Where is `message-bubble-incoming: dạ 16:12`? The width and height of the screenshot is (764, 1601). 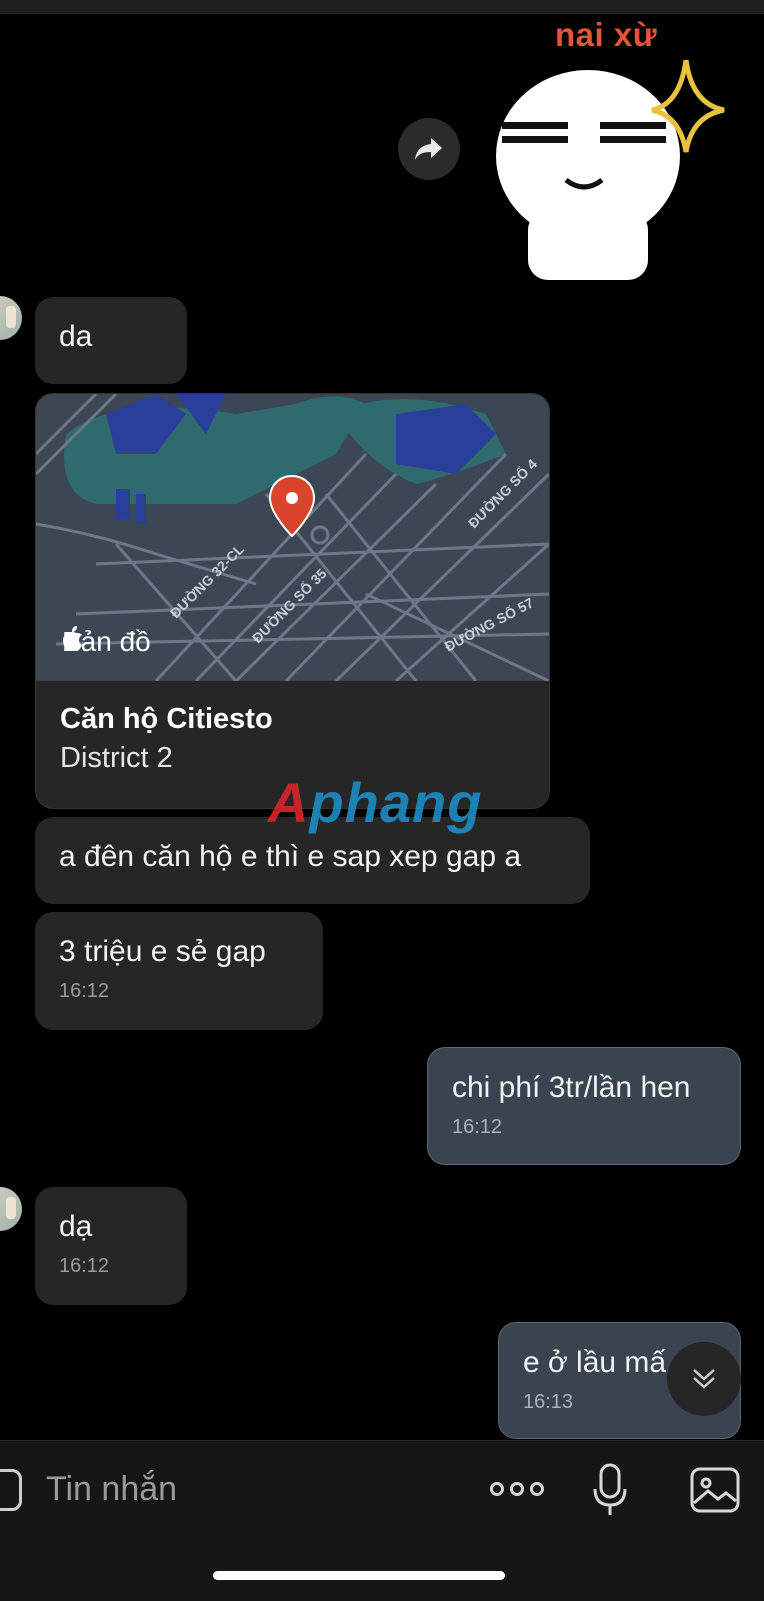 message-bubble-incoming: dạ 16:12 is located at coordinates (111, 1246).